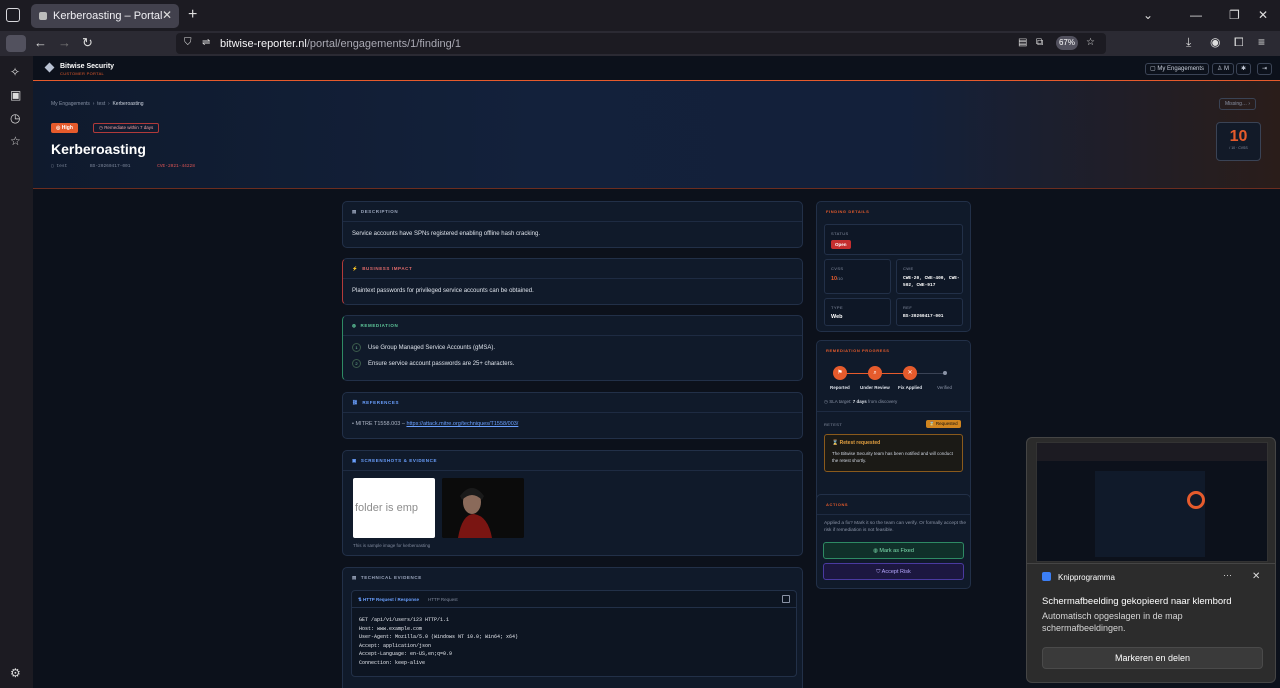  Describe the element at coordinates (87, 43) in the screenshot. I see `reload-icon: ↻` at that location.